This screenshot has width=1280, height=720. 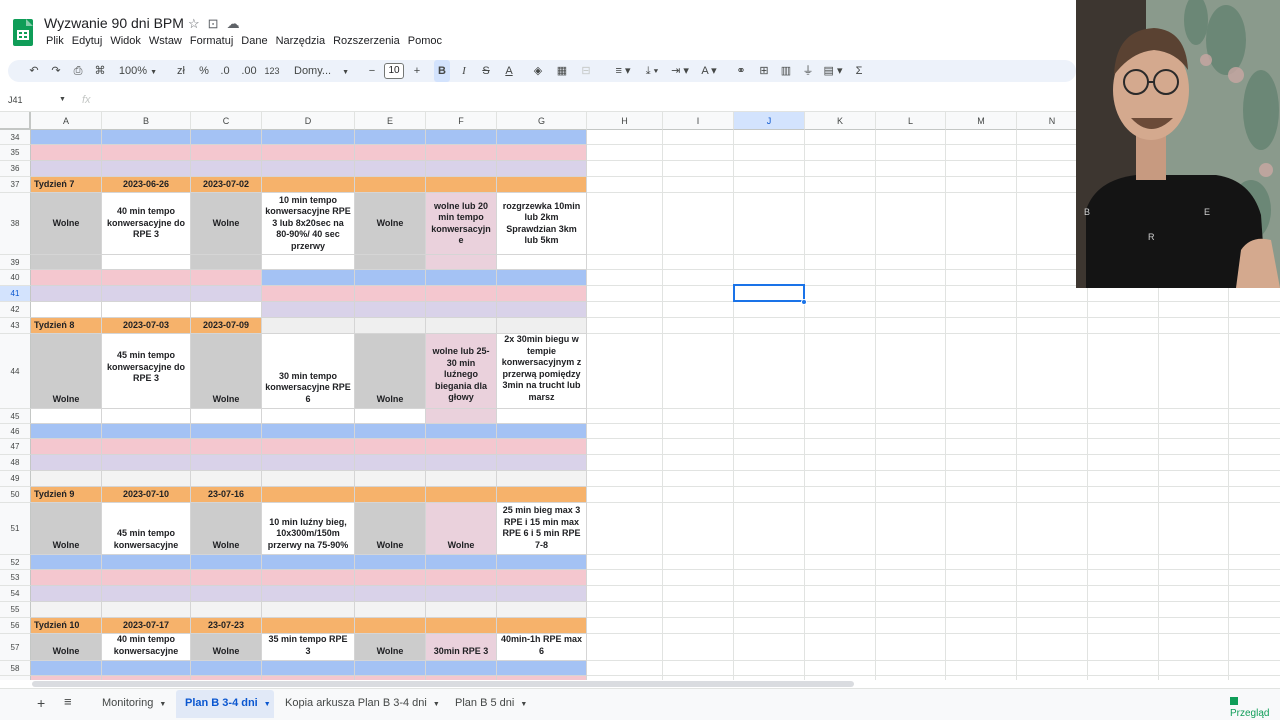 I want to click on table-cell: 2023-07-10, so click(x=146, y=495).